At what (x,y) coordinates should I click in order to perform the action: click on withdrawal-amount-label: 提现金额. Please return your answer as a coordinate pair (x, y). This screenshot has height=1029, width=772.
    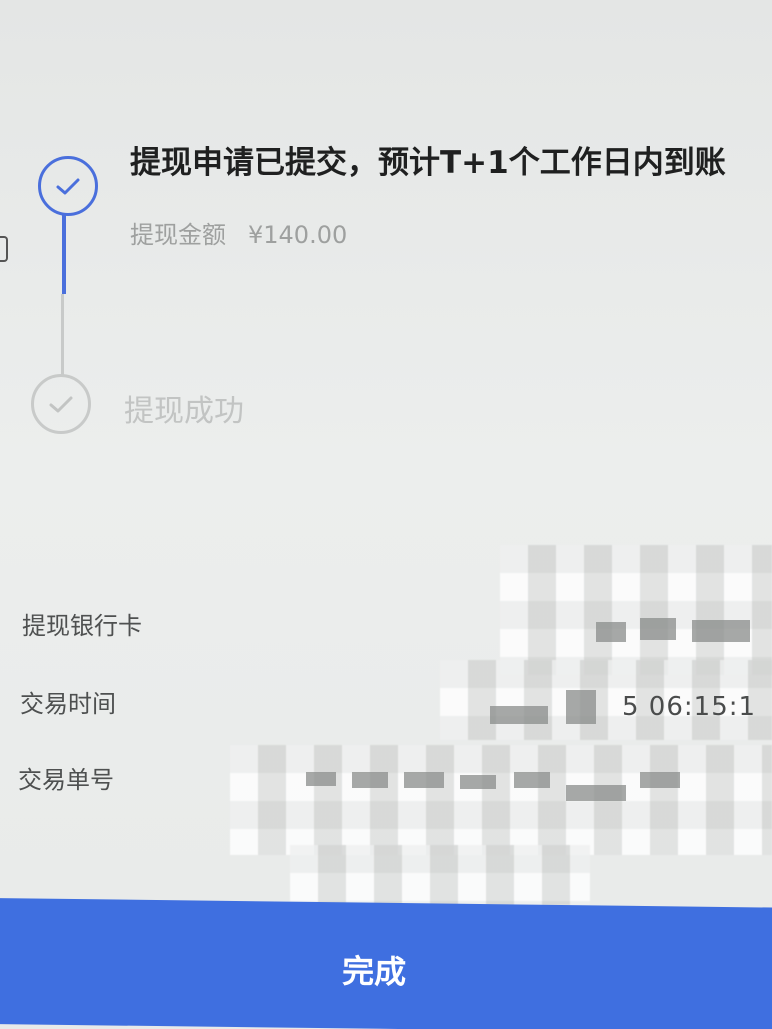
    Looking at the image, I should click on (178, 235).